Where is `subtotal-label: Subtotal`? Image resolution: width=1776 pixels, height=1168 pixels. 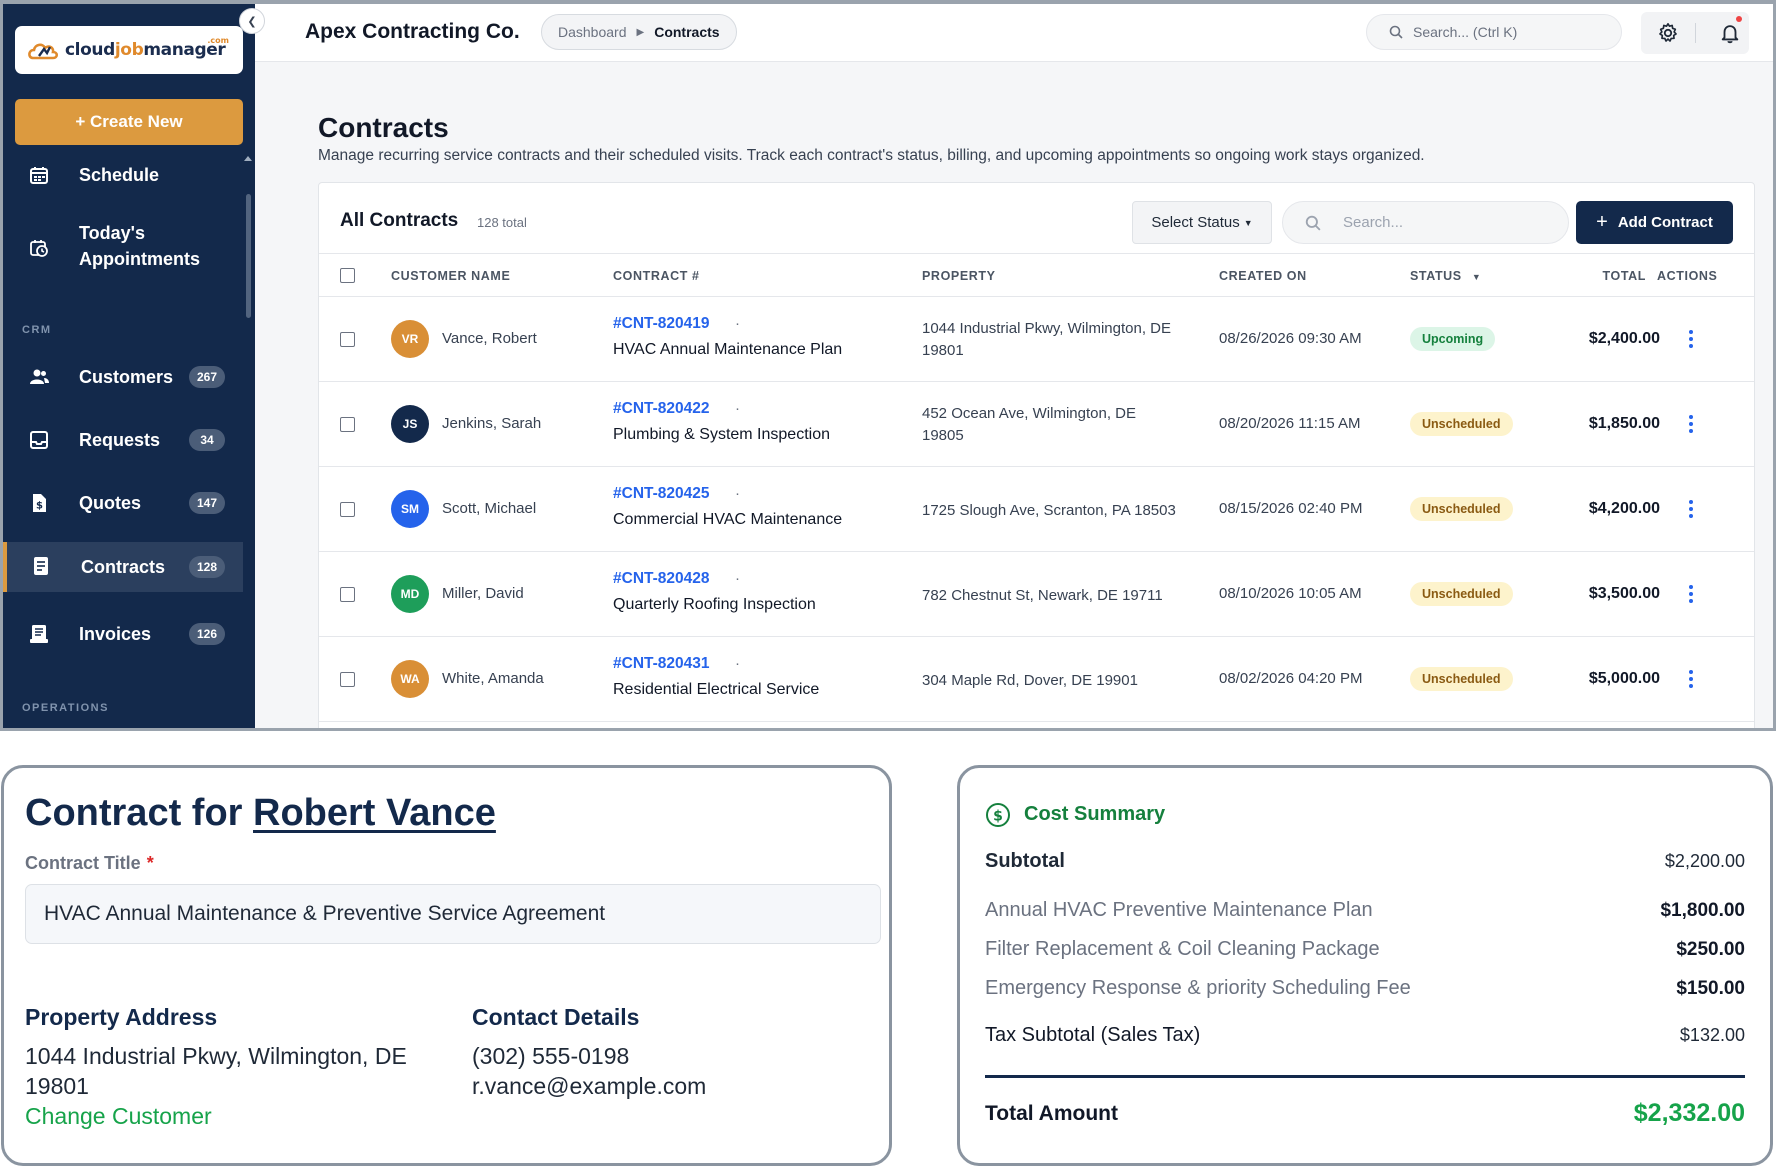 subtotal-label: Subtotal is located at coordinates (1025, 861).